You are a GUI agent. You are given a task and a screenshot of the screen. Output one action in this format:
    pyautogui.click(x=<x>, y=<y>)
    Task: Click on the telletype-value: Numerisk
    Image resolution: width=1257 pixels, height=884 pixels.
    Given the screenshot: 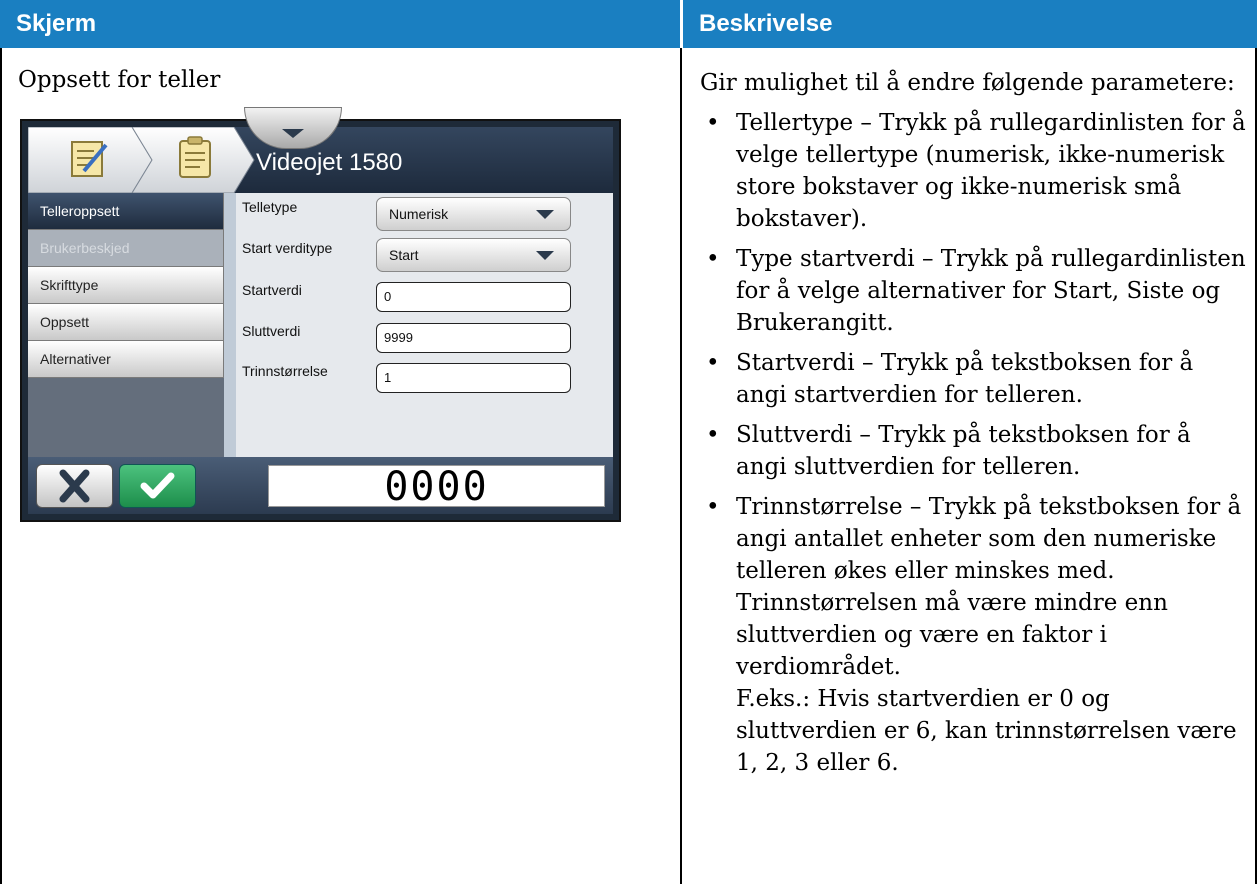 What is the action you would take?
    pyautogui.click(x=419, y=214)
    